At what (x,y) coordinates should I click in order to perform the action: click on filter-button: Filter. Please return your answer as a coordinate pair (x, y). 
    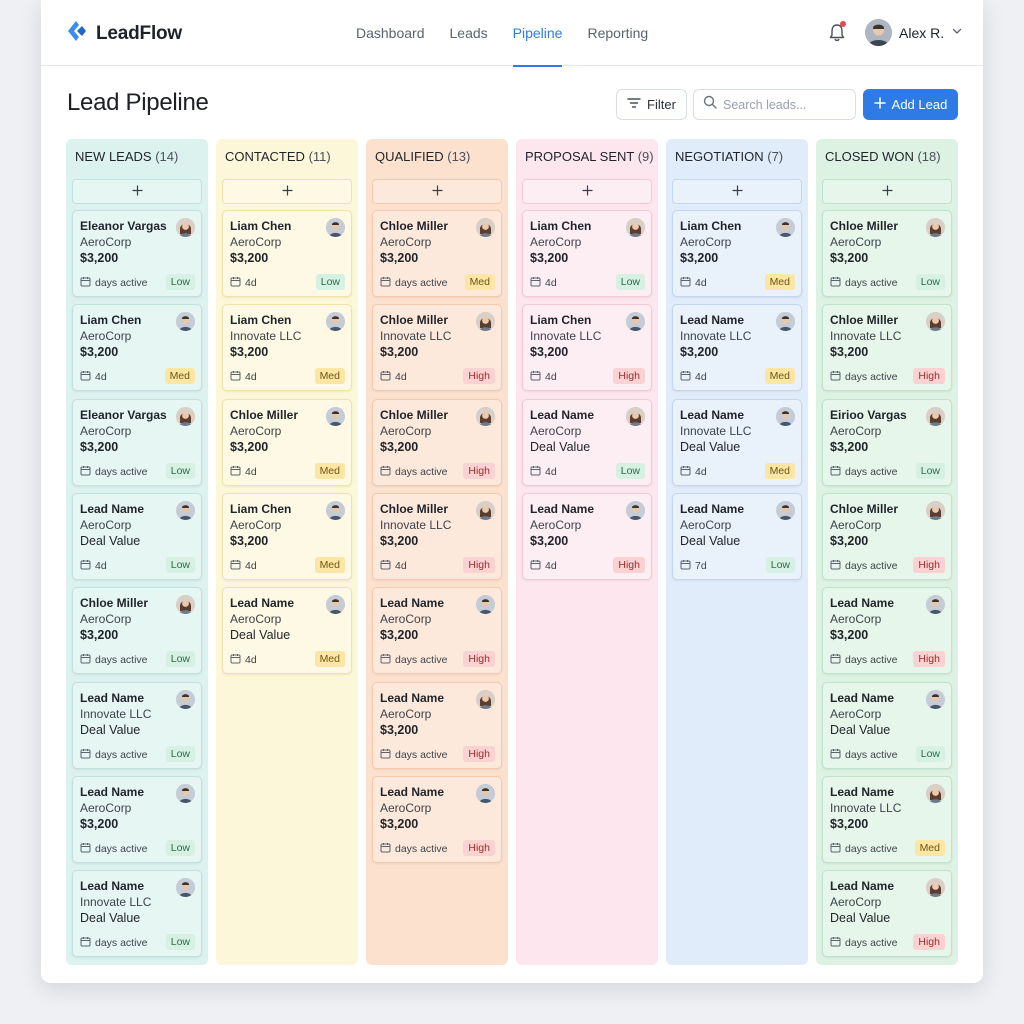
    Looking at the image, I should click on (651, 104).